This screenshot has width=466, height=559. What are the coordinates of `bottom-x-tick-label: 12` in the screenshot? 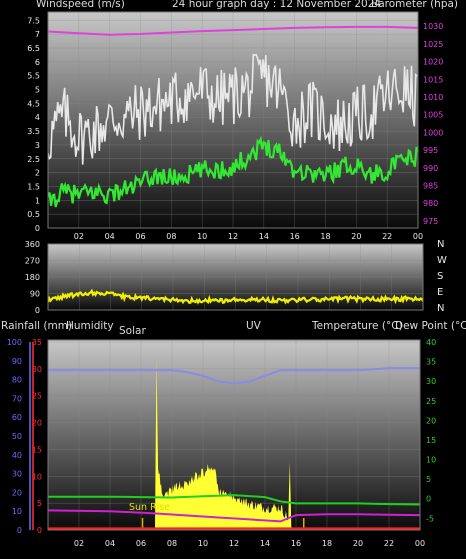 It's located at (234, 543).